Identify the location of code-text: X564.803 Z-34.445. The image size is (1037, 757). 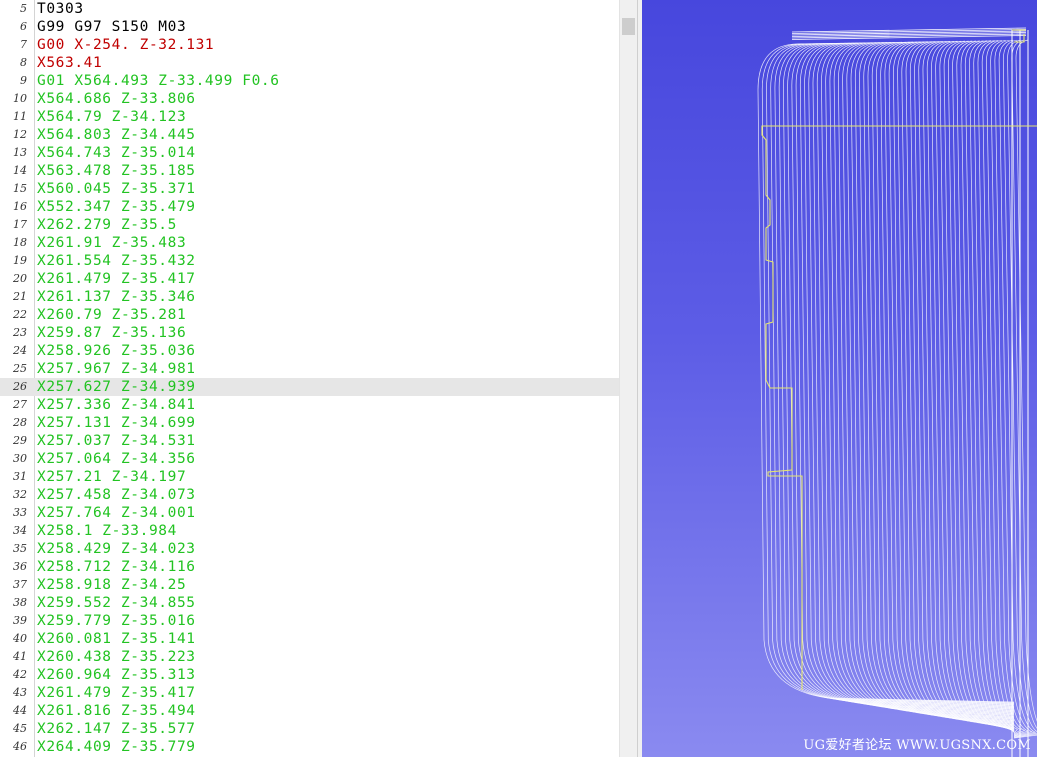
(116, 135).